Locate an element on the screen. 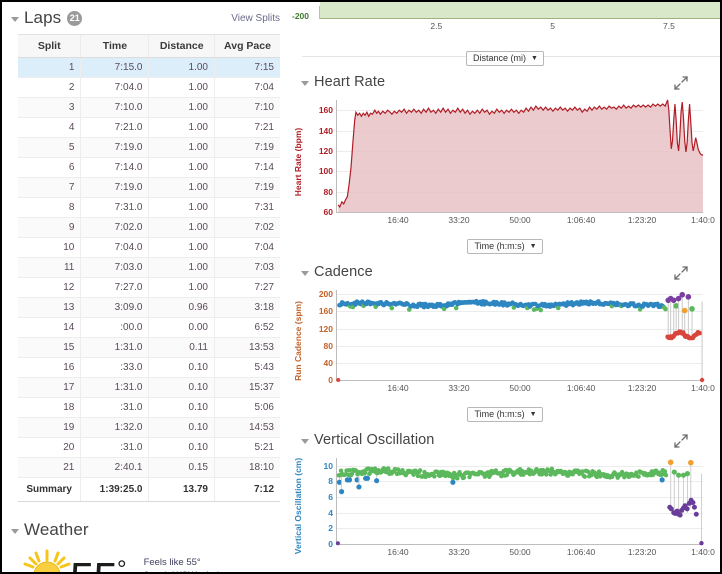 This screenshot has width=722, height=574. table-row: 15 1:31.0 0.11 13:53 is located at coordinates (149, 347).